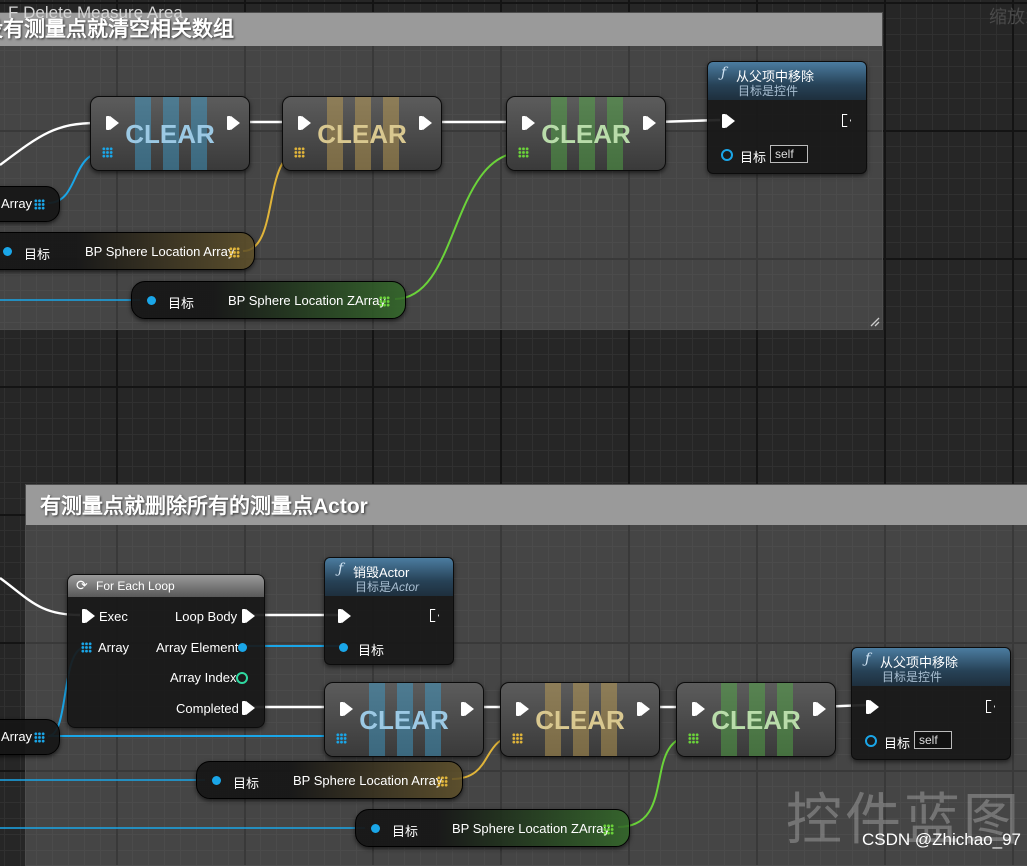  Describe the element at coordinates (86, 647) in the screenshot. I see `array-in-pin` at that location.